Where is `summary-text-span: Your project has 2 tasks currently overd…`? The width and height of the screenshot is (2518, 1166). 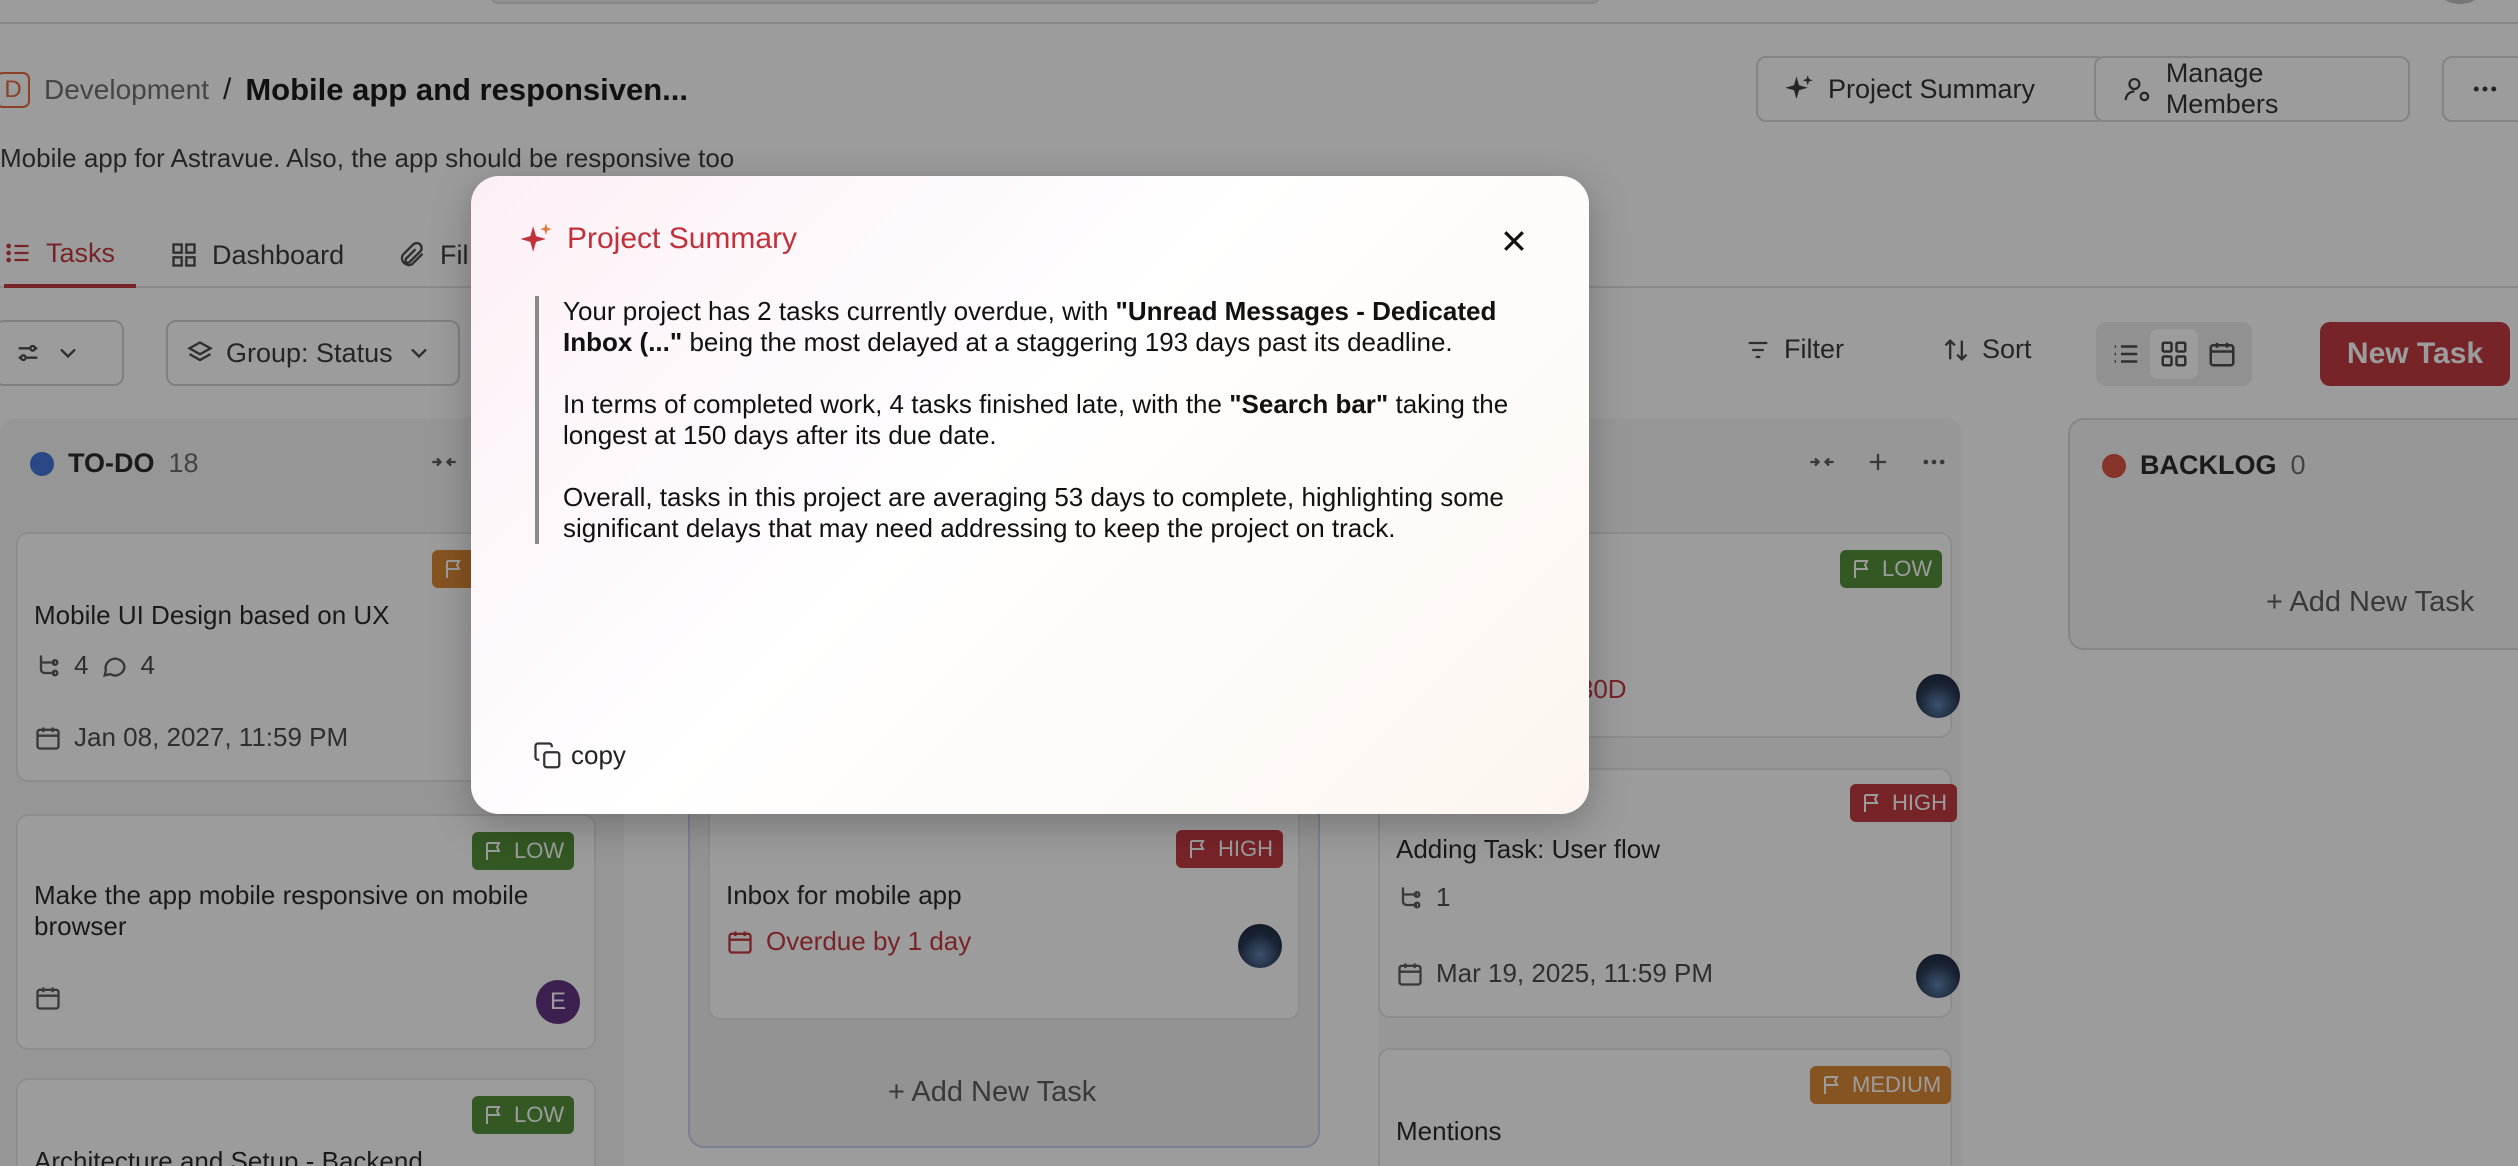 summary-text-span: Your project has 2 tasks currently overd… is located at coordinates (839, 311).